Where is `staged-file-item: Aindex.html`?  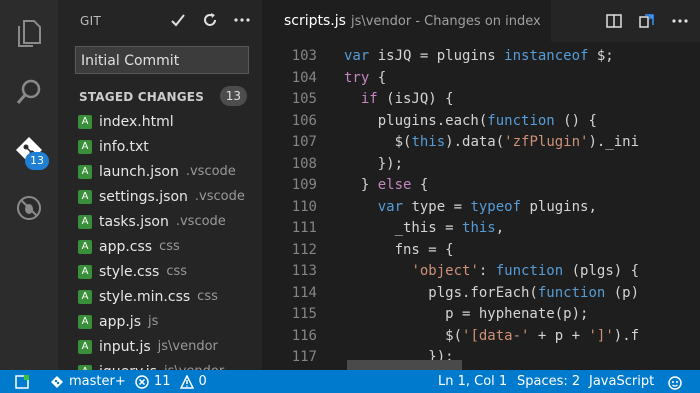
staged-file-item: Aindex.html is located at coordinates (161, 121).